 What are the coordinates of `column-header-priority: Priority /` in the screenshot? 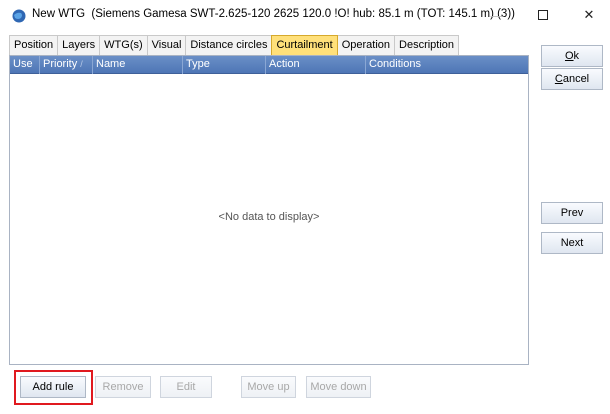 It's located at (66, 65).